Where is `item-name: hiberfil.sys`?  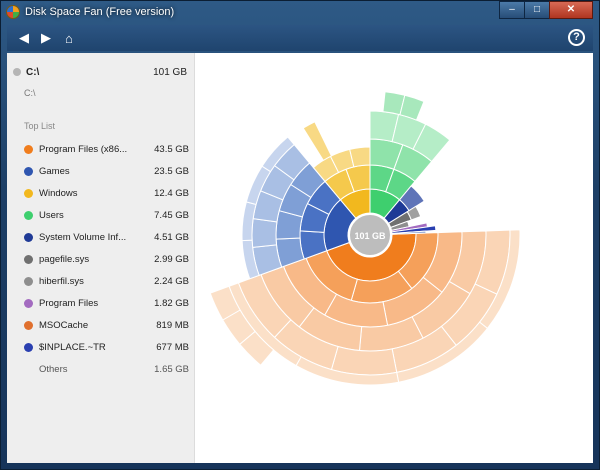
item-name: hiberfil.sys is located at coordinates (61, 281).